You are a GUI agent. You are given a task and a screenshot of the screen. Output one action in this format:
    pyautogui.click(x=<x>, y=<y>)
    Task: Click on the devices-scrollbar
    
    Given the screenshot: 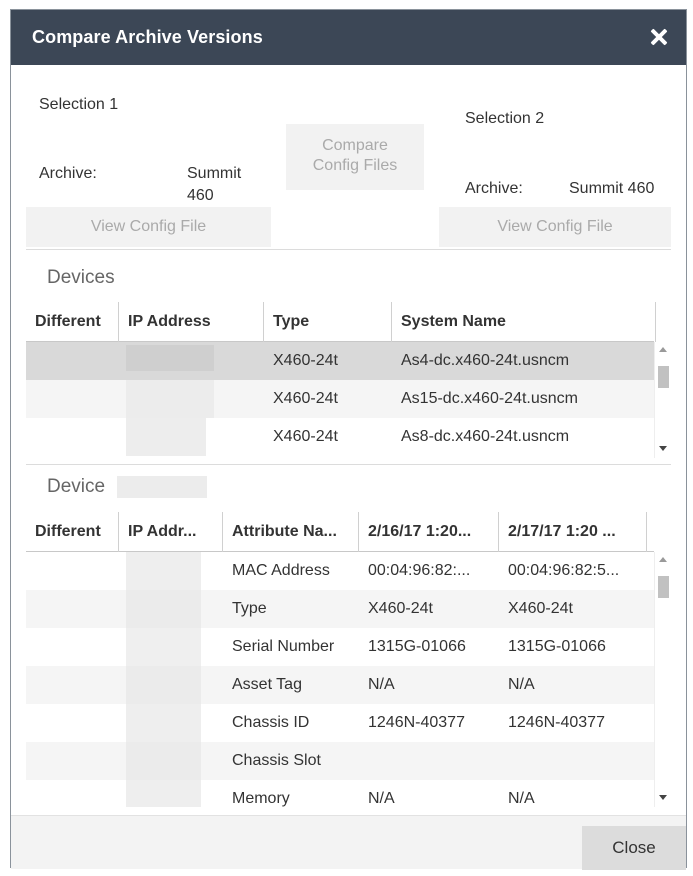 What is the action you would take?
    pyautogui.click(x=662, y=400)
    